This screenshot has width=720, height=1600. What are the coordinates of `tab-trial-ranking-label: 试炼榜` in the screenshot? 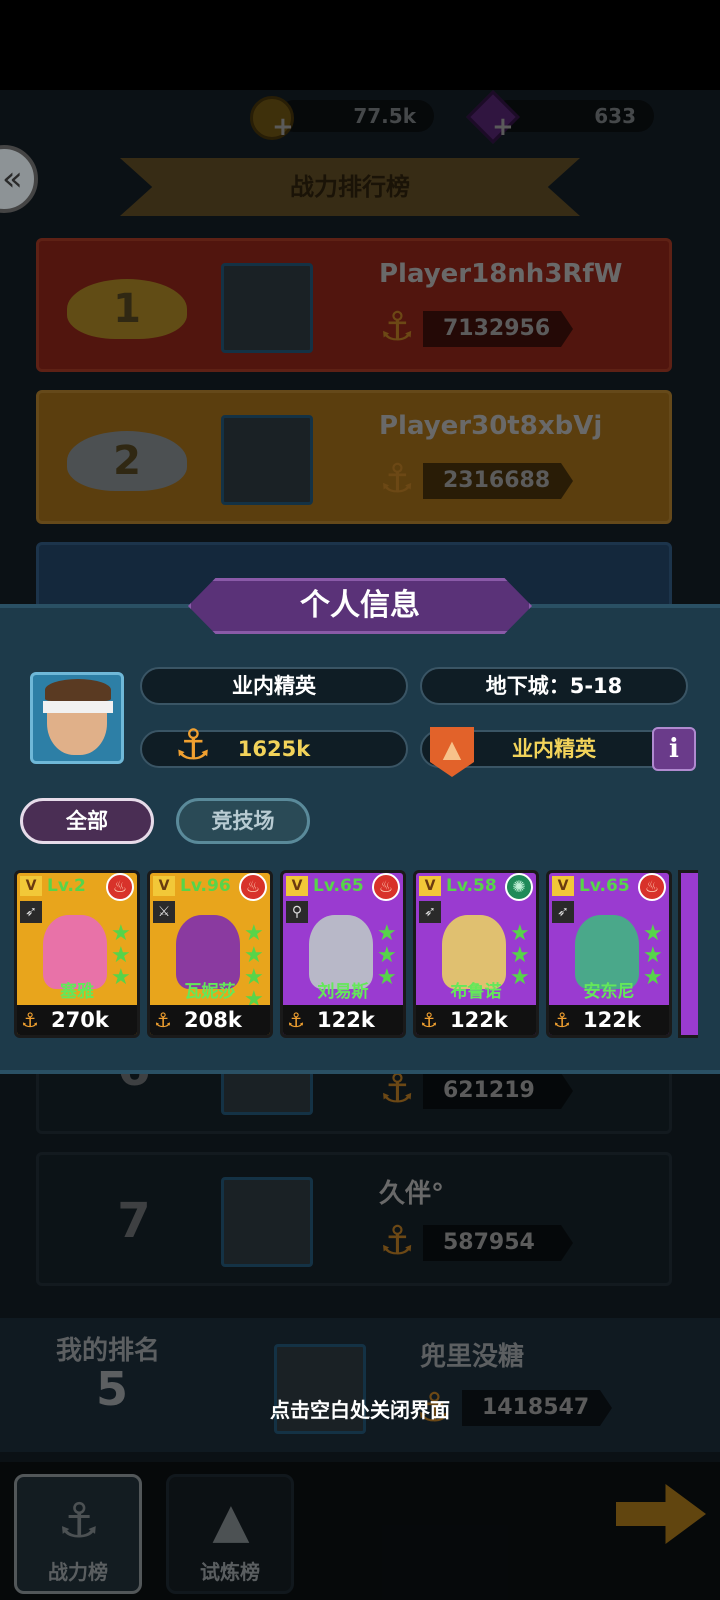 It's located at (230, 1572).